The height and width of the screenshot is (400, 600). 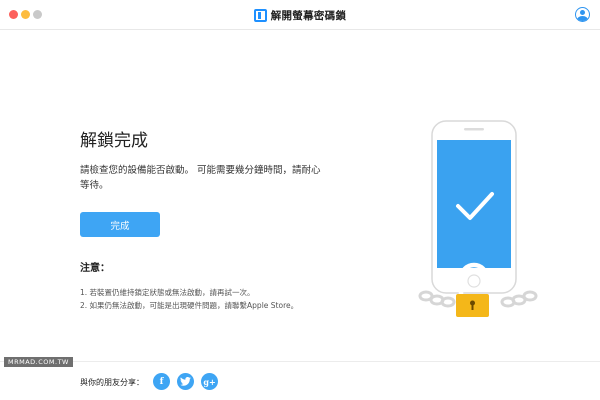 I want to click on footer-divider, so click(x=300, y=361).